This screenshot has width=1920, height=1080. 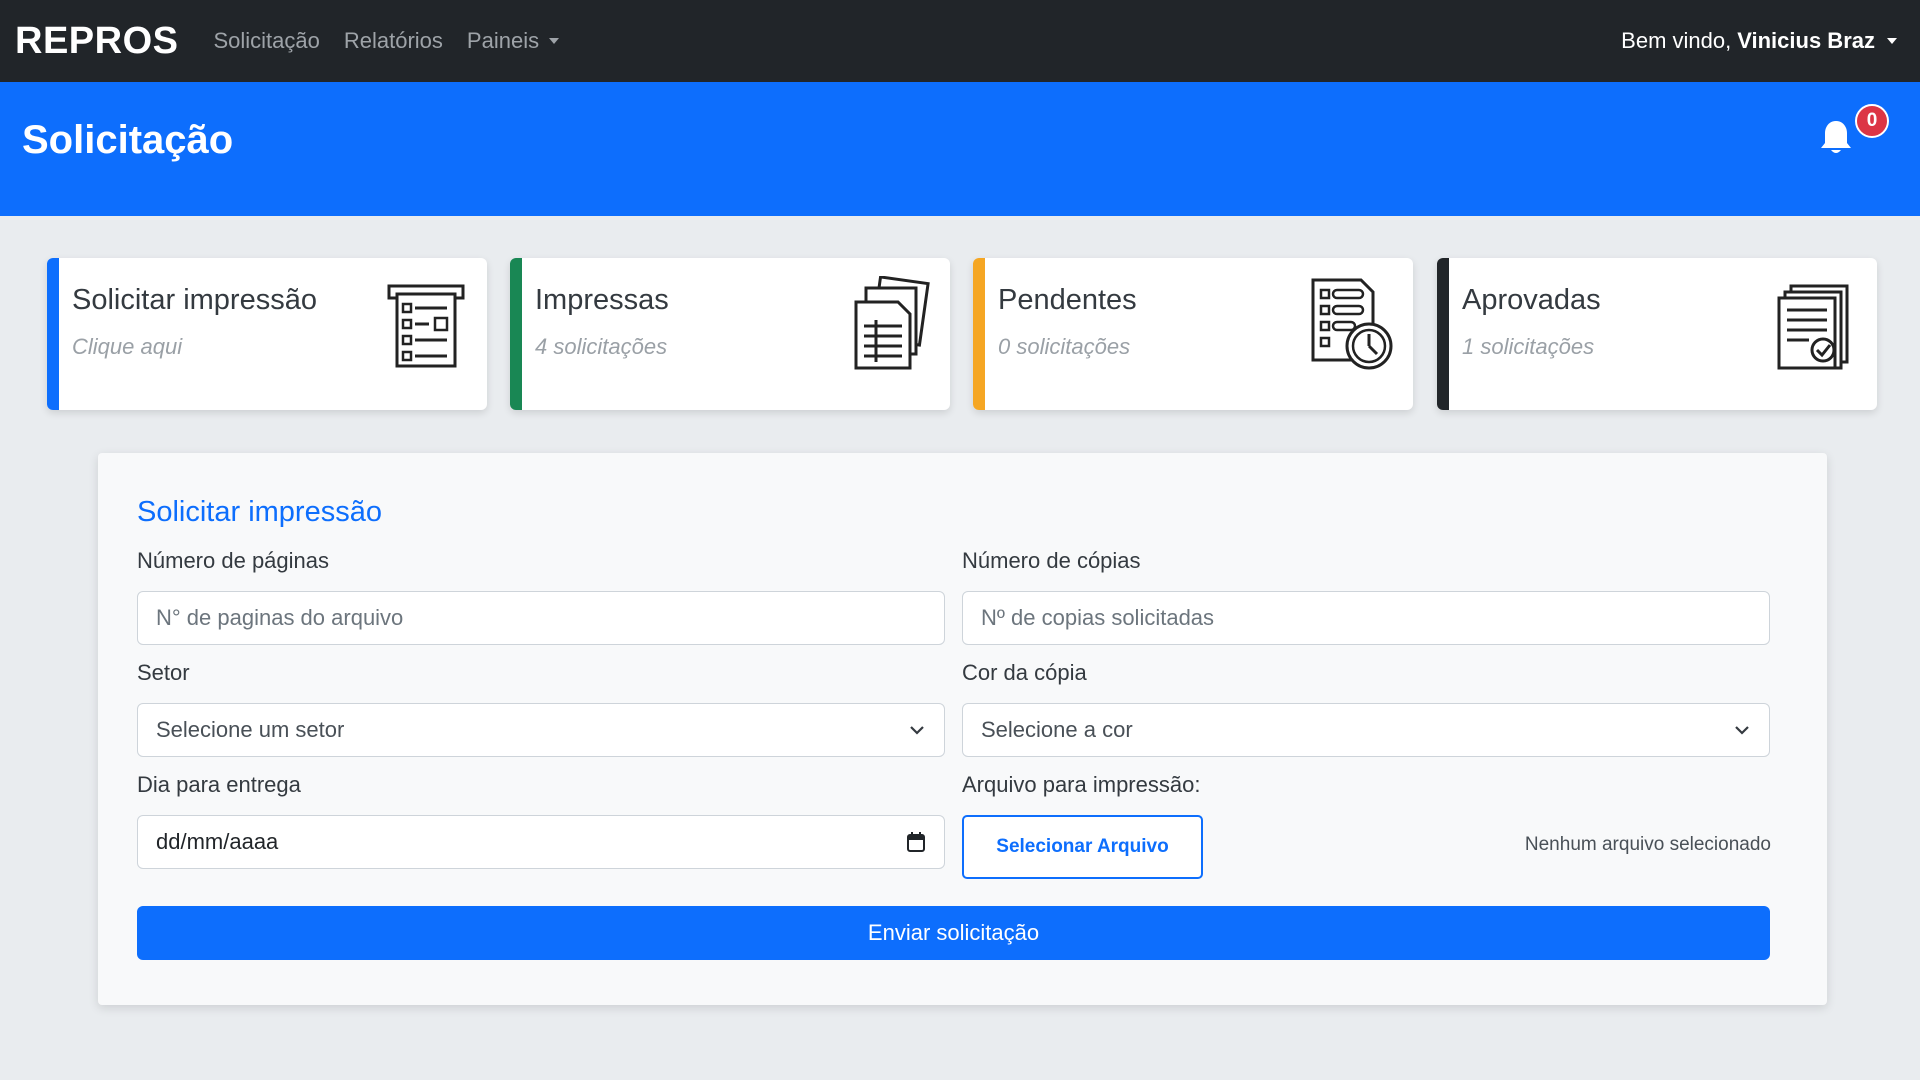 What do you see at coordinates (1098, 617) in the screenshot?
I see `copies-placeholder: Nº de copias solicitadas` at bounding box center [1098, 617].